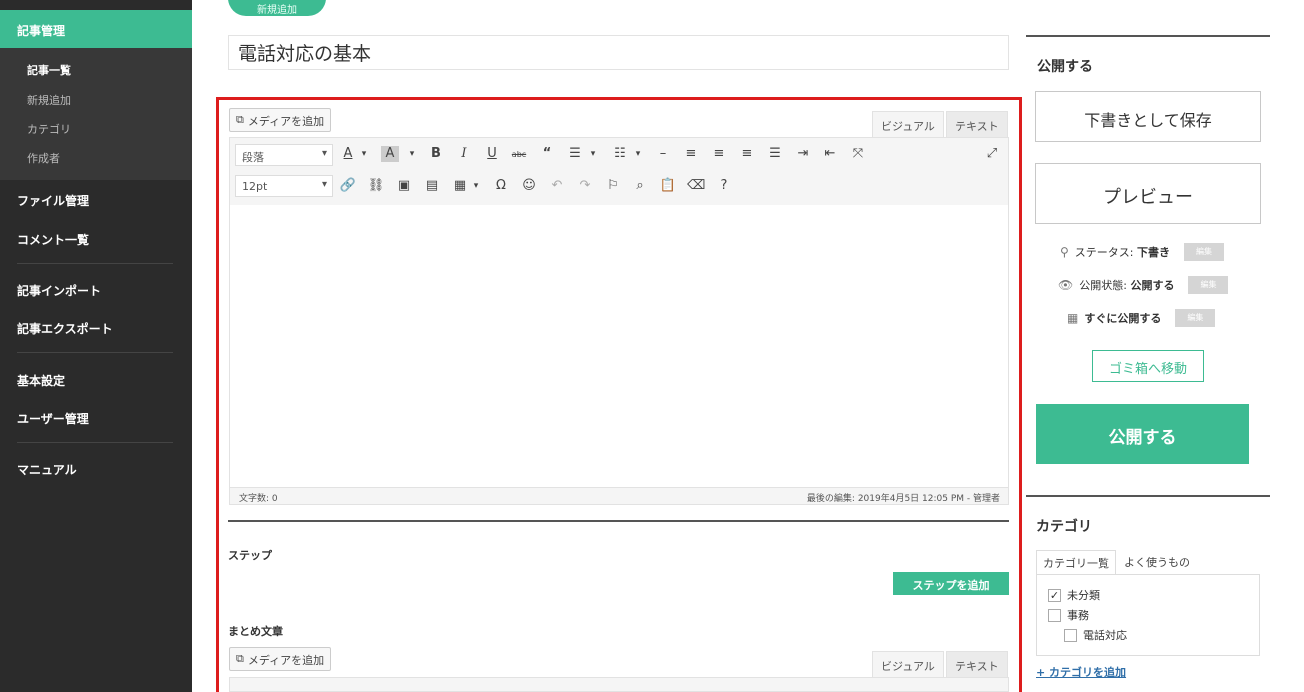 This screenshot has height=692, width=1304. What do you see at coordinates (1081, 672) in the screenshot?
I see `add-category-link: + カテゴリを追加` at bounding box center [1081, 672].